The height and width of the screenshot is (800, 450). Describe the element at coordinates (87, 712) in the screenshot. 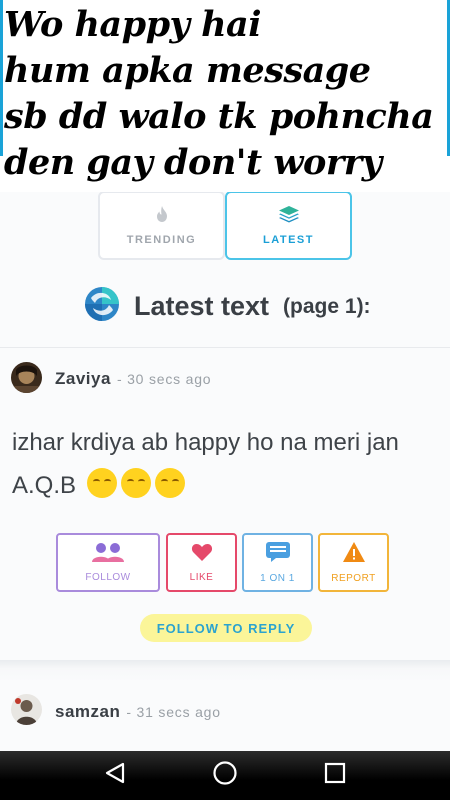

I see `author-name: samzan` at that location.